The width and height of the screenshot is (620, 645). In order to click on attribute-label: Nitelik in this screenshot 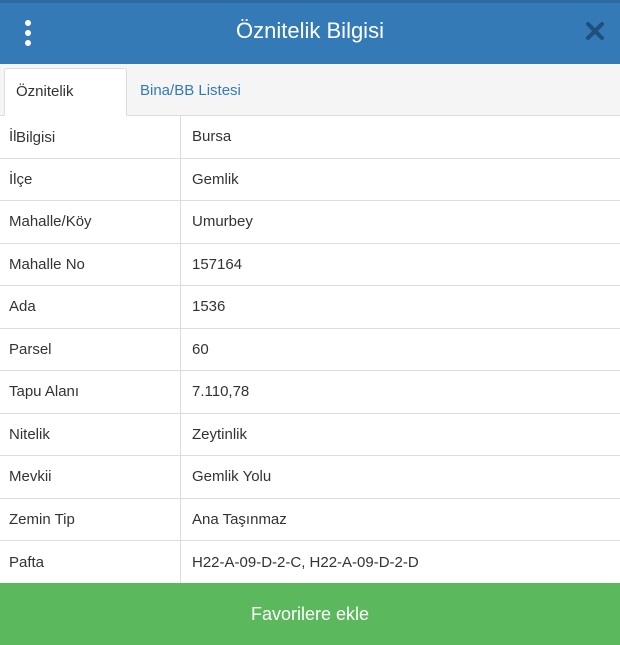, I will do `click(90, 434)`.